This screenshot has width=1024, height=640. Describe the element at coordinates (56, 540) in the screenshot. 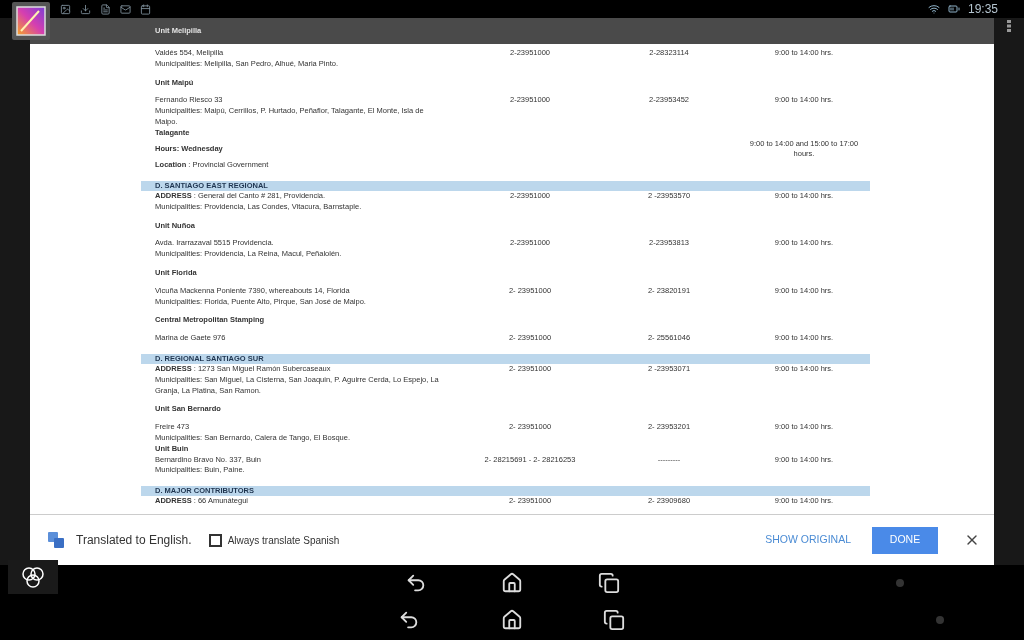

I see `translate-icon` at that location.